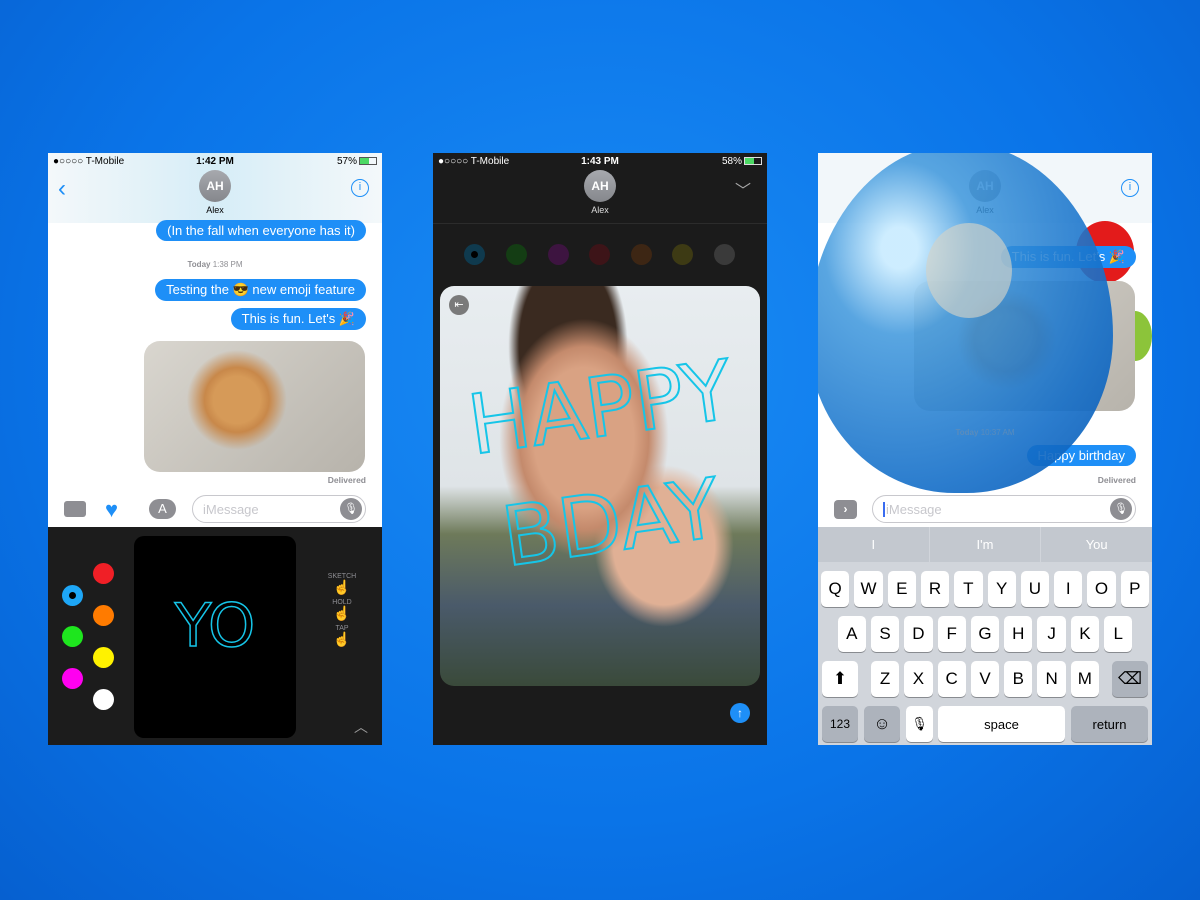 This screenshot has height=900, width=1200. I want to click on key-o: O, so click(1101, 589).